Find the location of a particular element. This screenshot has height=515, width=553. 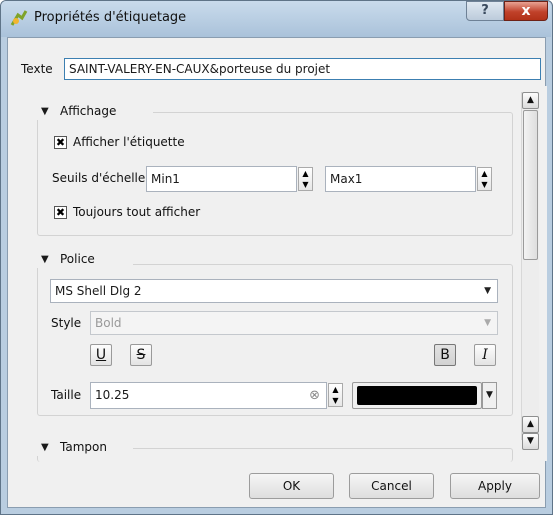

tampon-header: ▼ Tampon is located at coordinates (83, 448).